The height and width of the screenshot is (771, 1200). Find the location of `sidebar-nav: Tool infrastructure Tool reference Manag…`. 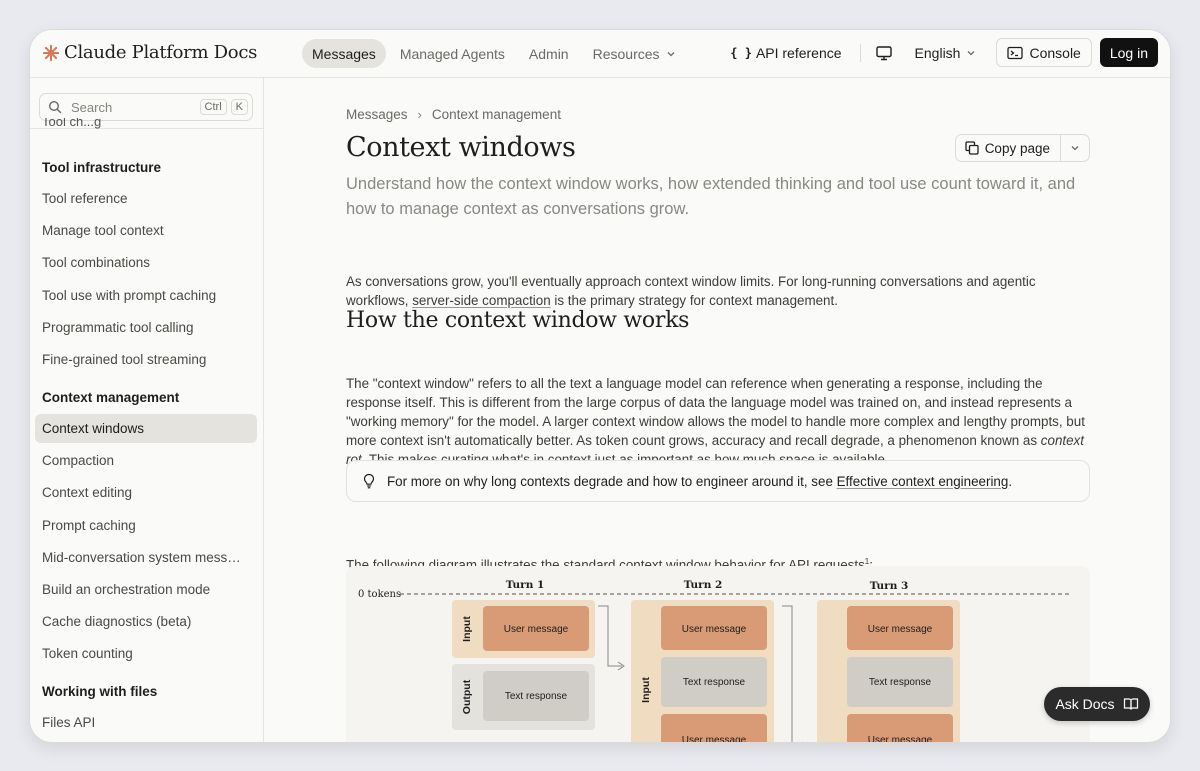

sidebar-nav: Tool infrastructure Tool reference Manag… is located at coordinates (146, 446).